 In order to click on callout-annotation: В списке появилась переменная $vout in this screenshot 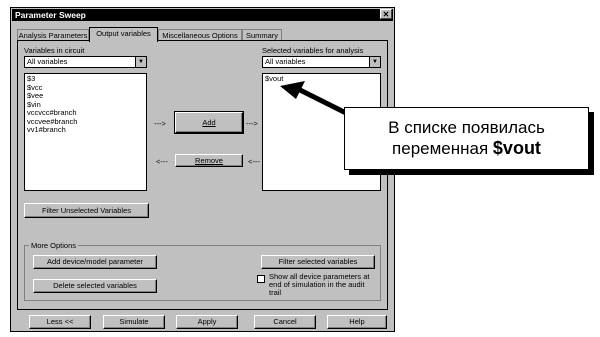, I will do `click(466, 138)`.